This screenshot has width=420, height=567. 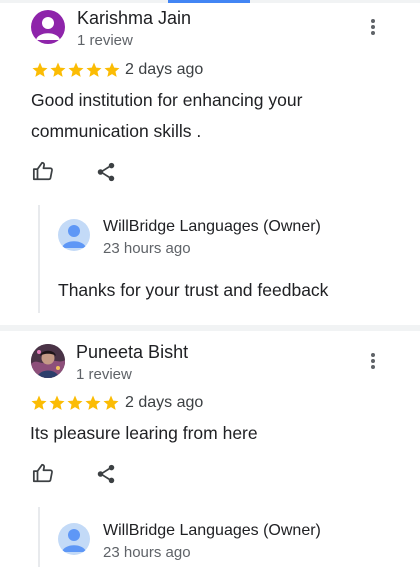 I want to click on reviewer-name: Puneeta Bisht, so click(x=132, y=352).